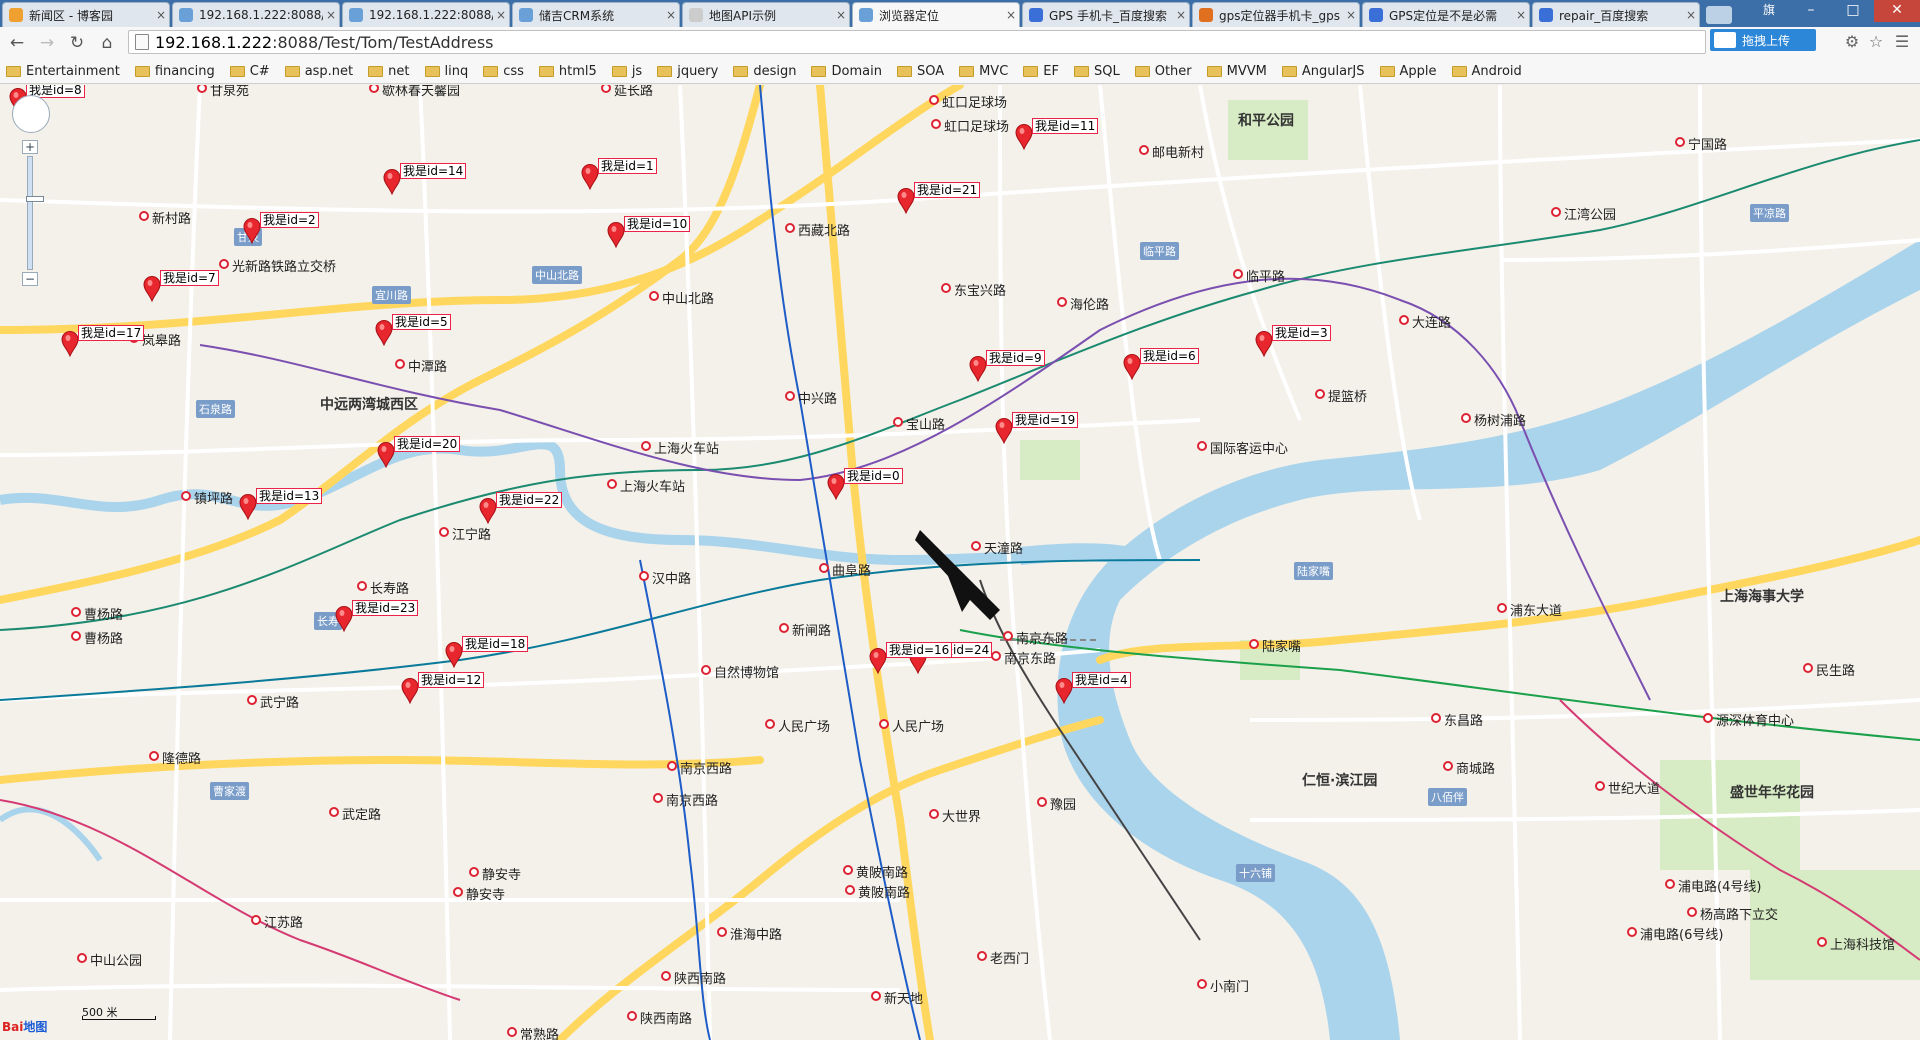 The height and width of the screenshot is (1040, 1920). I want to click on tab-5: 浏览器定位 ×, so click(936, 14).